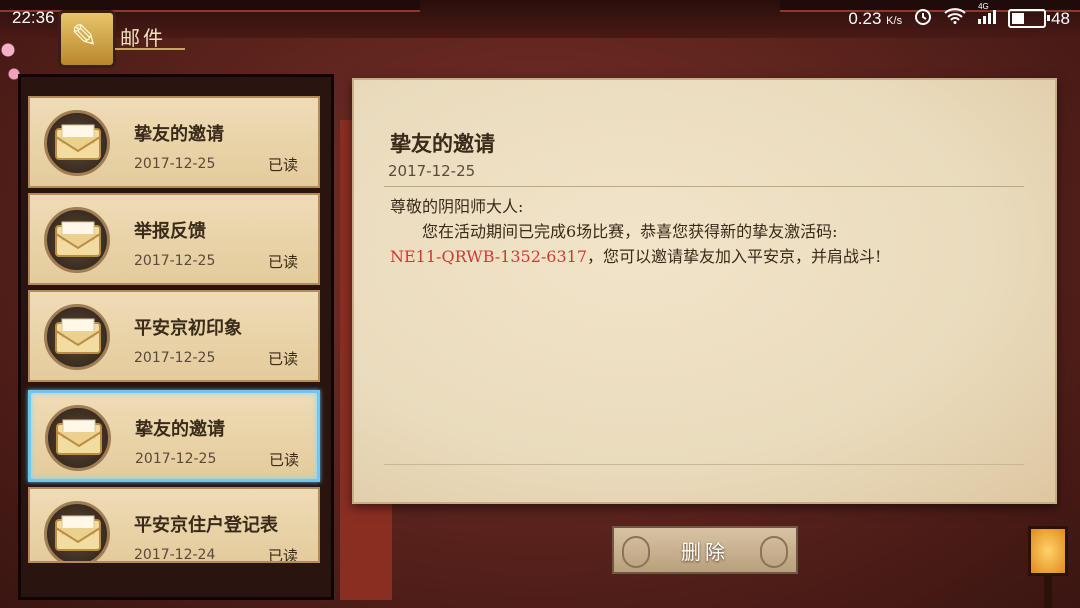 The height and width of the screenshot is (608, 1080). I want to click on mail-detail-date: 2017-12-25, so click(432, 171).